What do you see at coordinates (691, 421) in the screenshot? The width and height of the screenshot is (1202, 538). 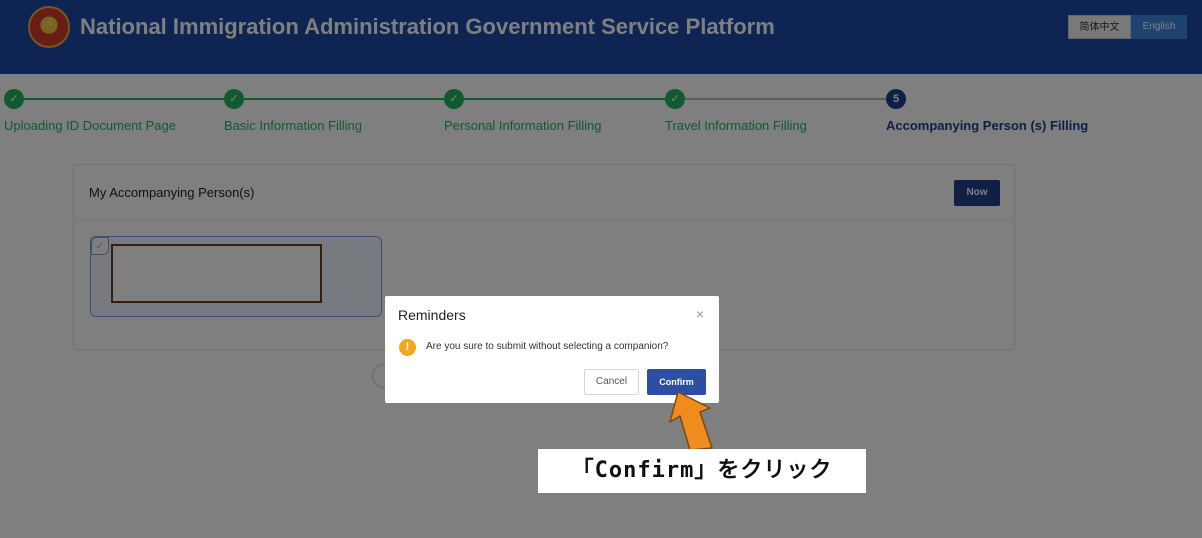 I see `arrow-up-left-icon` at bounding box center [691, 421].